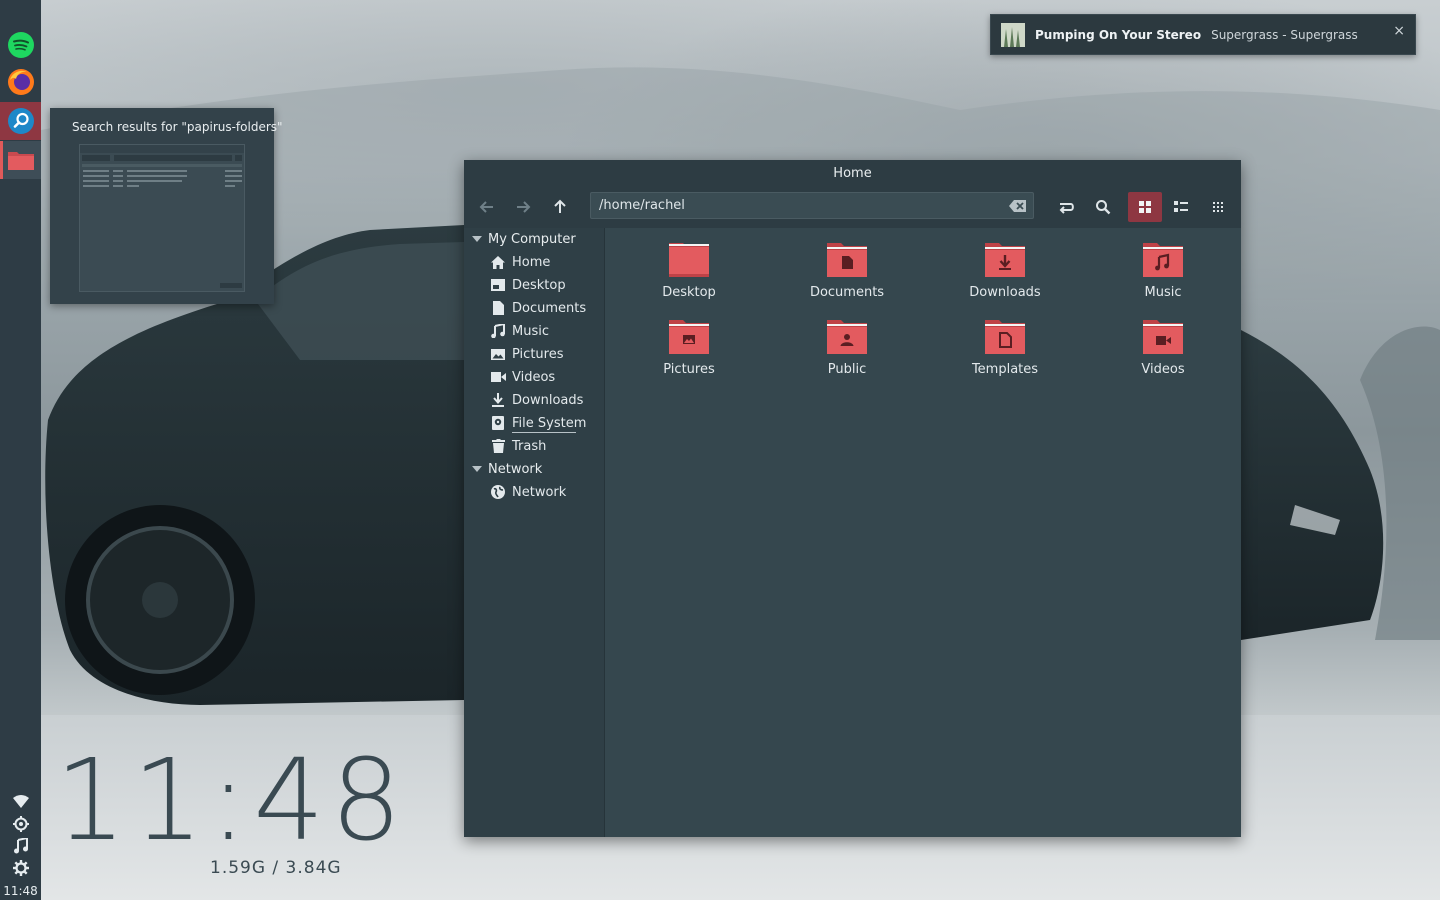  I want to click on sidebar-item-label: File System, so click(549, 423).